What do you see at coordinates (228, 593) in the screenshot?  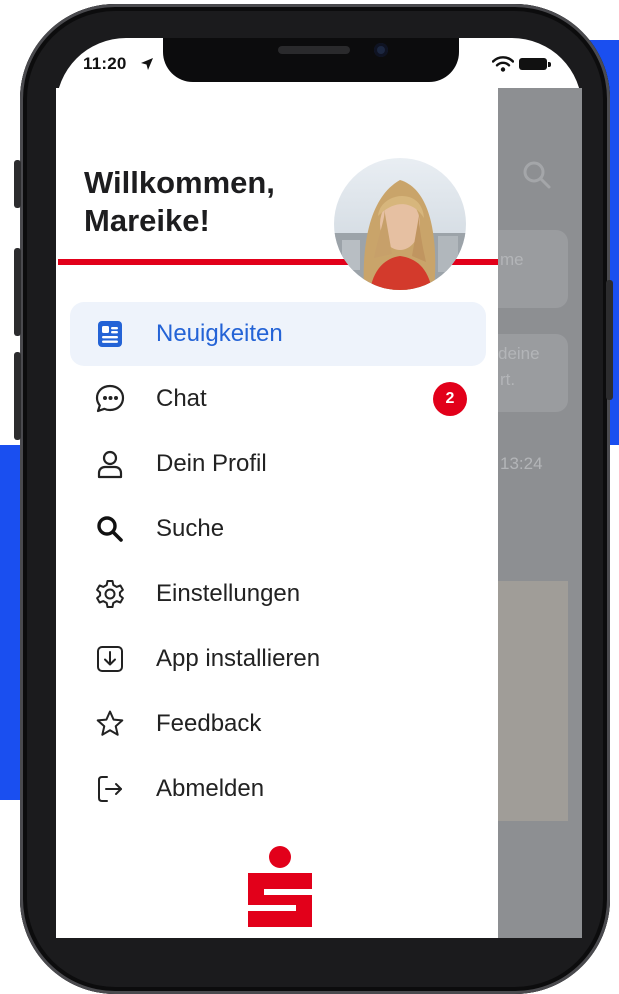 I see `menu-item-label: Einstellungen` at bounding box center [228, 593].